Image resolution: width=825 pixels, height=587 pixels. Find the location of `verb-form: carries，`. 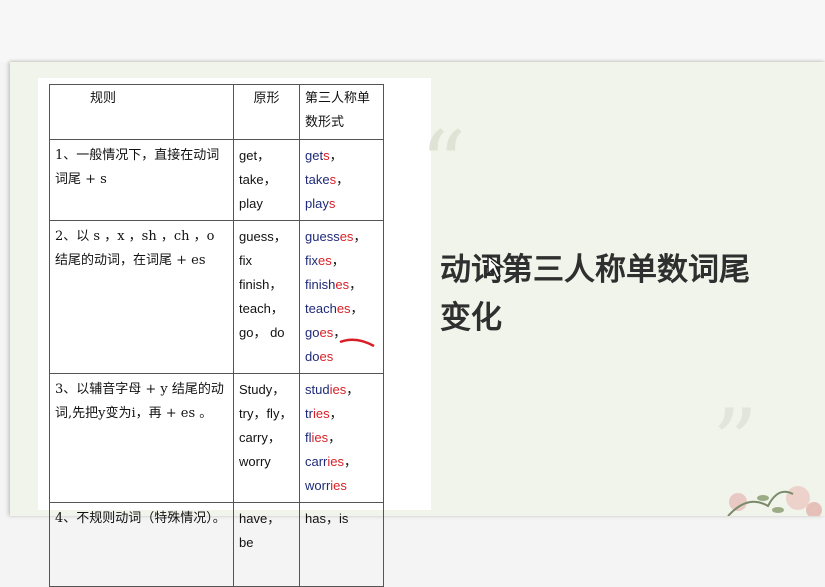

verb-form: carries， is located at coordinates (331, 462).